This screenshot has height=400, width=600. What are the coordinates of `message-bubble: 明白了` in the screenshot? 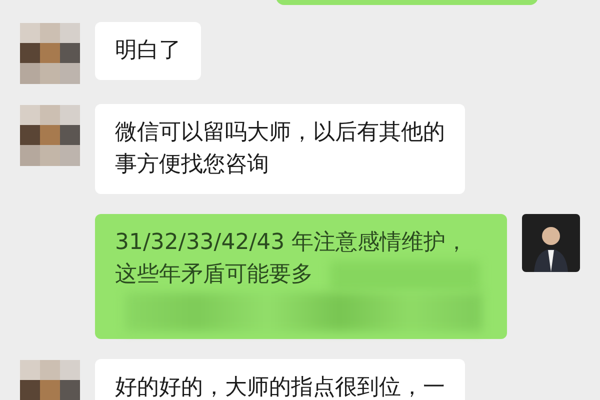 It's located at (148, 51).